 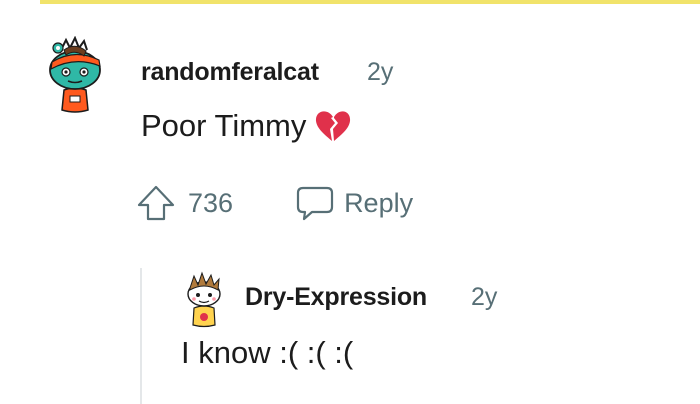 What do you see at coordinates (204, 299) in the screenshot?
I see `reply-user-avatar` at bounding box center [204, 299].